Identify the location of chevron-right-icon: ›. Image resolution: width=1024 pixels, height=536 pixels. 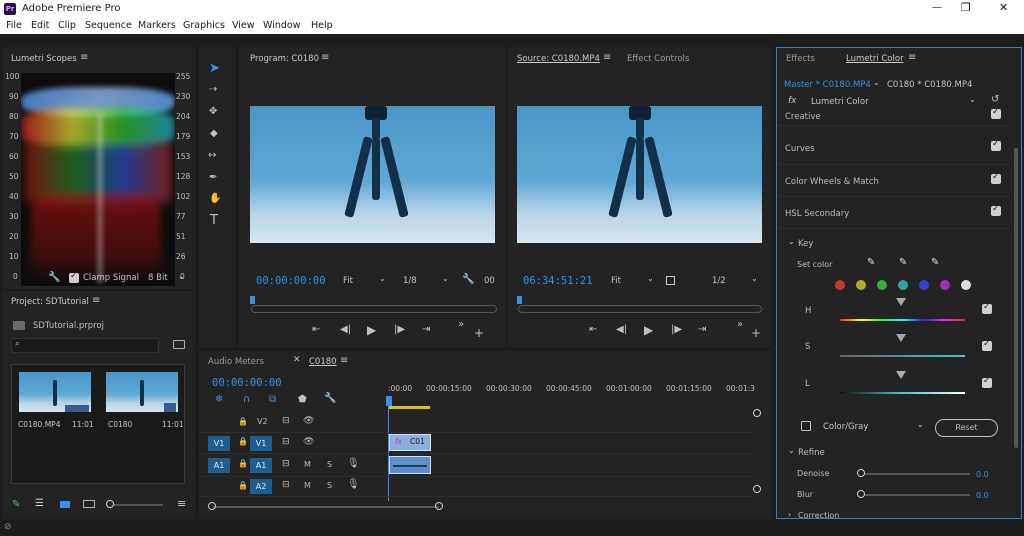
(789, 514).